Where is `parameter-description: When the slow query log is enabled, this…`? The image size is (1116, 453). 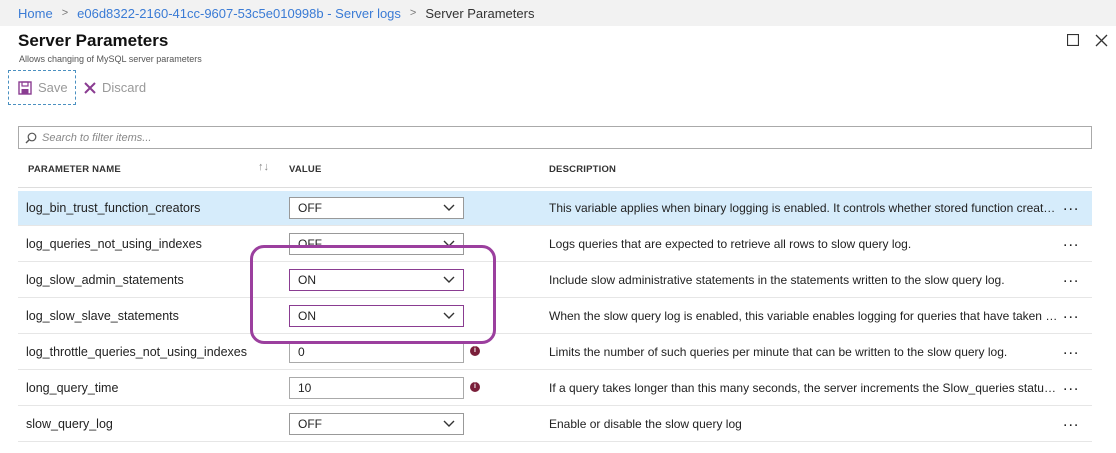
parameter-description: When the slow query log is enabled, this… is located at coordinates (804, 316).